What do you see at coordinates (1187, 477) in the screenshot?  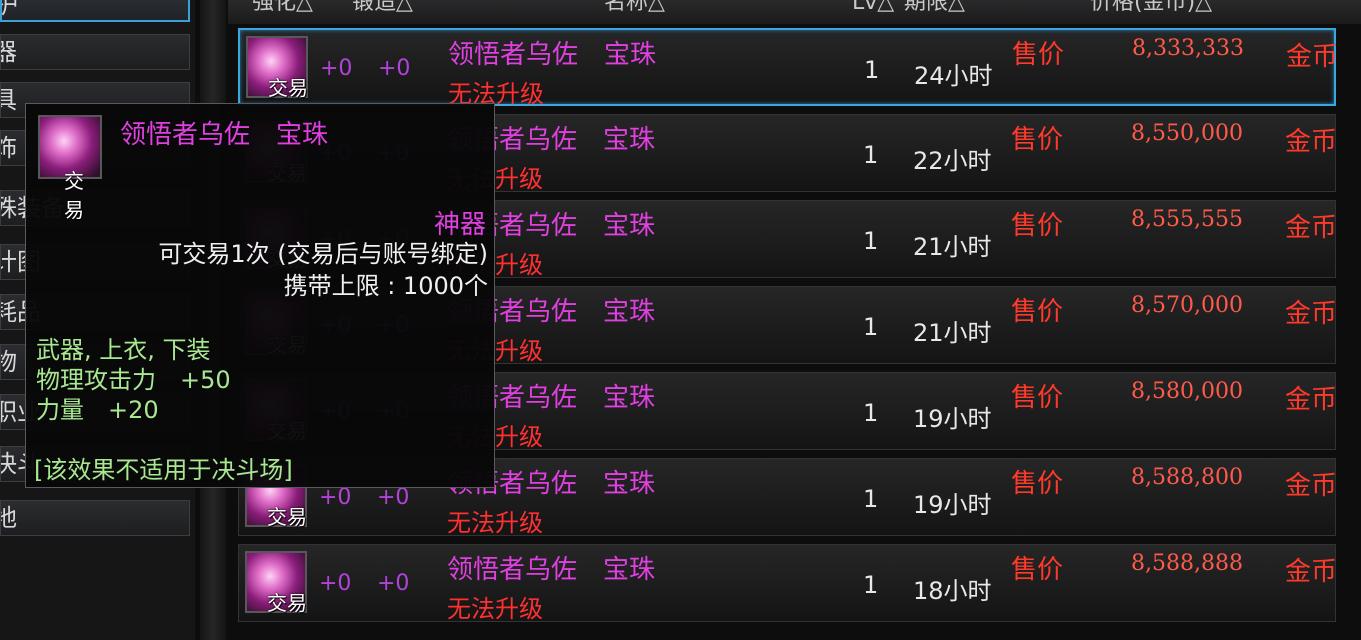 I see `item-price: 8,588,800` at bounding box center [1187, 477].